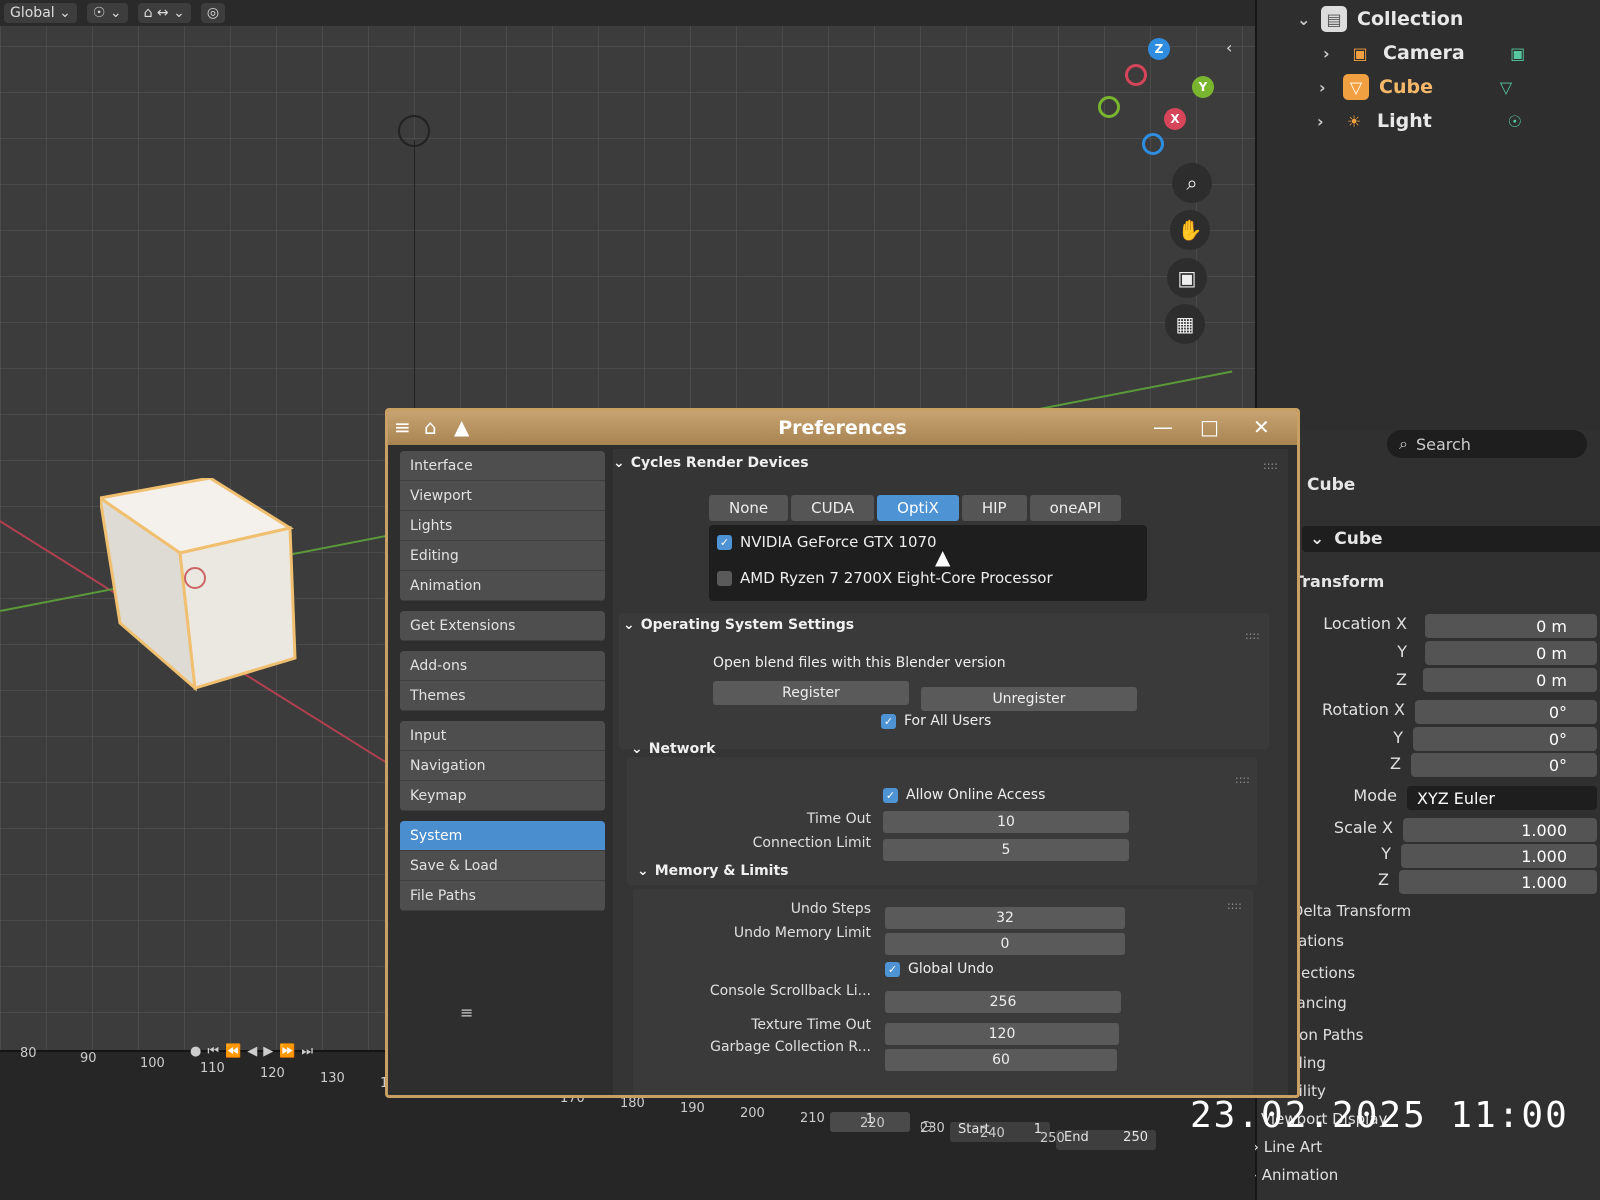  Describe the element at coordinates (502, 526) in the screenshot. I see `sidebar-item-lights: Lights` at that location.